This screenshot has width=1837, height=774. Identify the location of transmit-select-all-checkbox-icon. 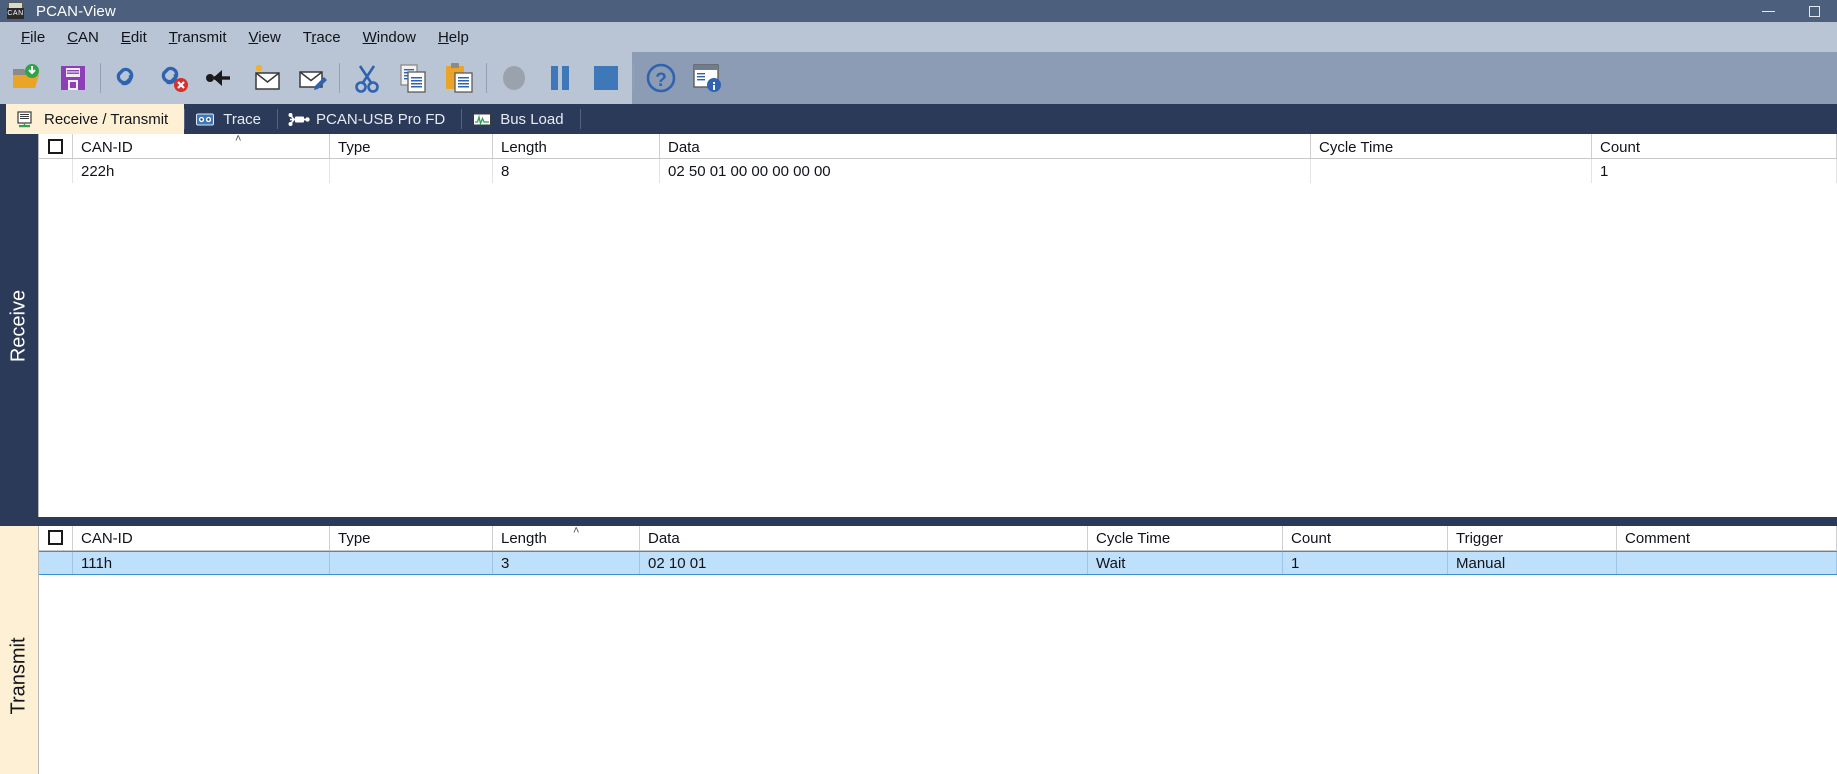
(55, 538).